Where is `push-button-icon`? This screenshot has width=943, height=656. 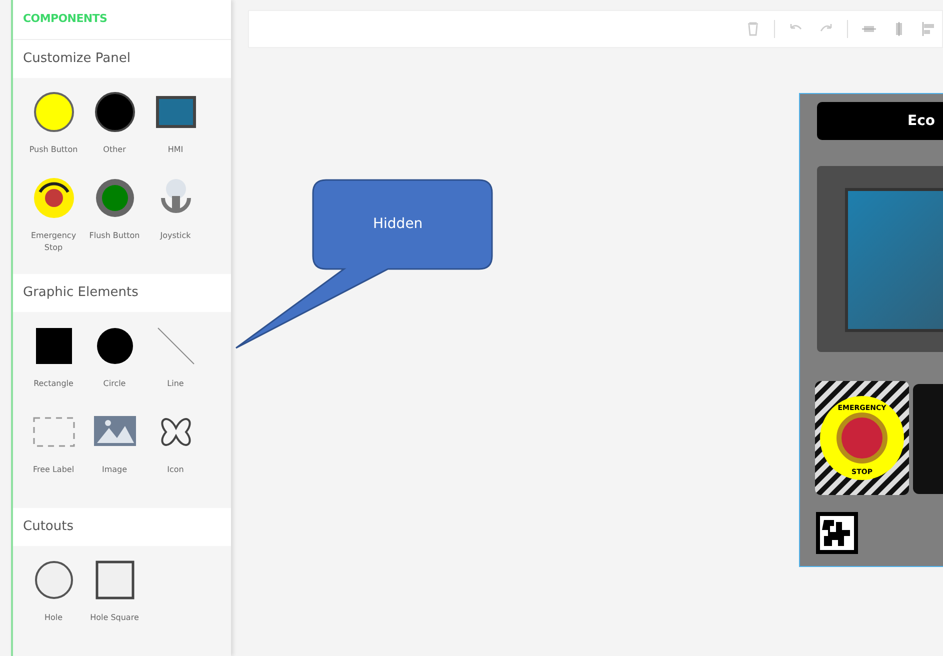
push-button-icon is located at coordinates (54, 112).